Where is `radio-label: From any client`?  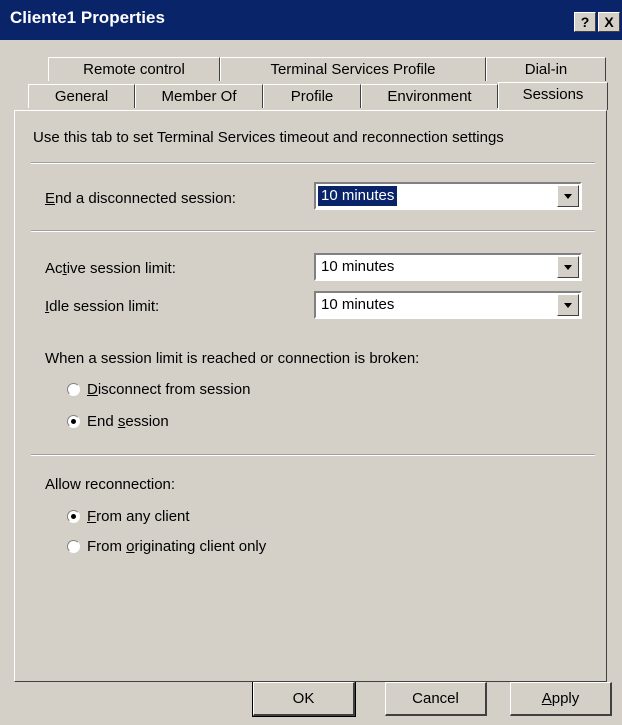 radio-label: From any client is located at coordinates (138, 516).